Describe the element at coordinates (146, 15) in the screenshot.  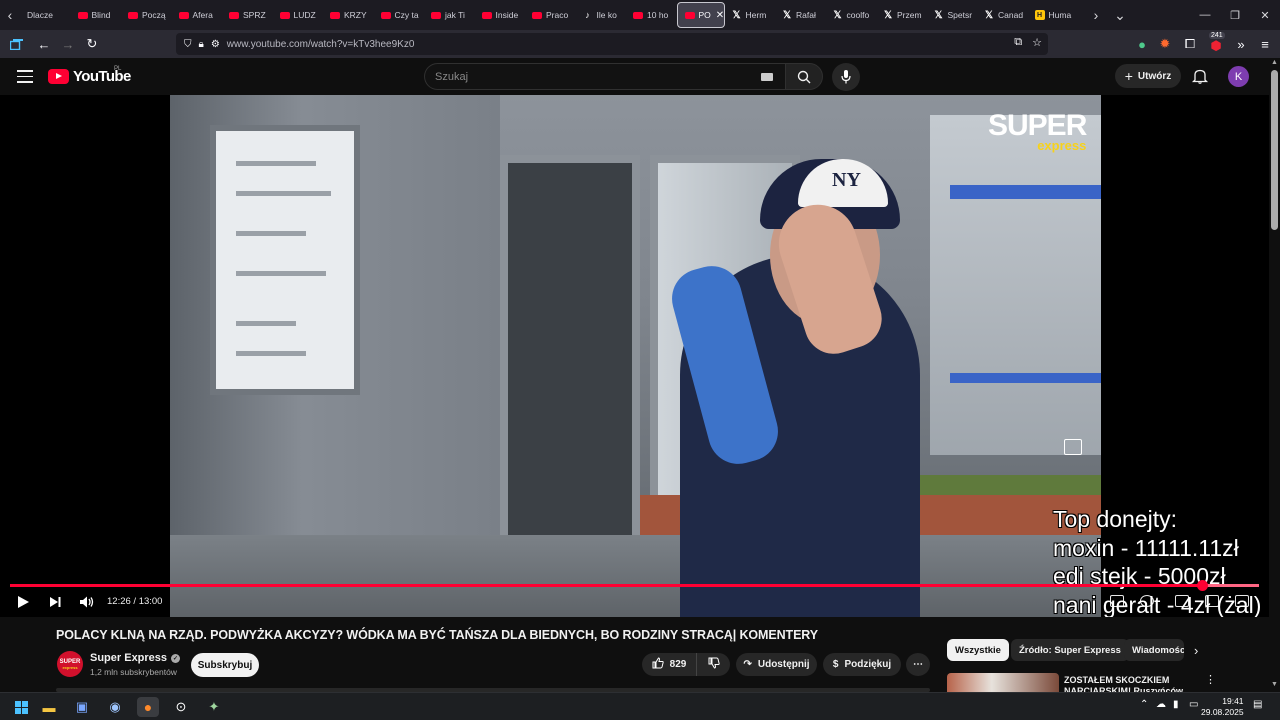
I see `browser-tab: Począ` at that location.